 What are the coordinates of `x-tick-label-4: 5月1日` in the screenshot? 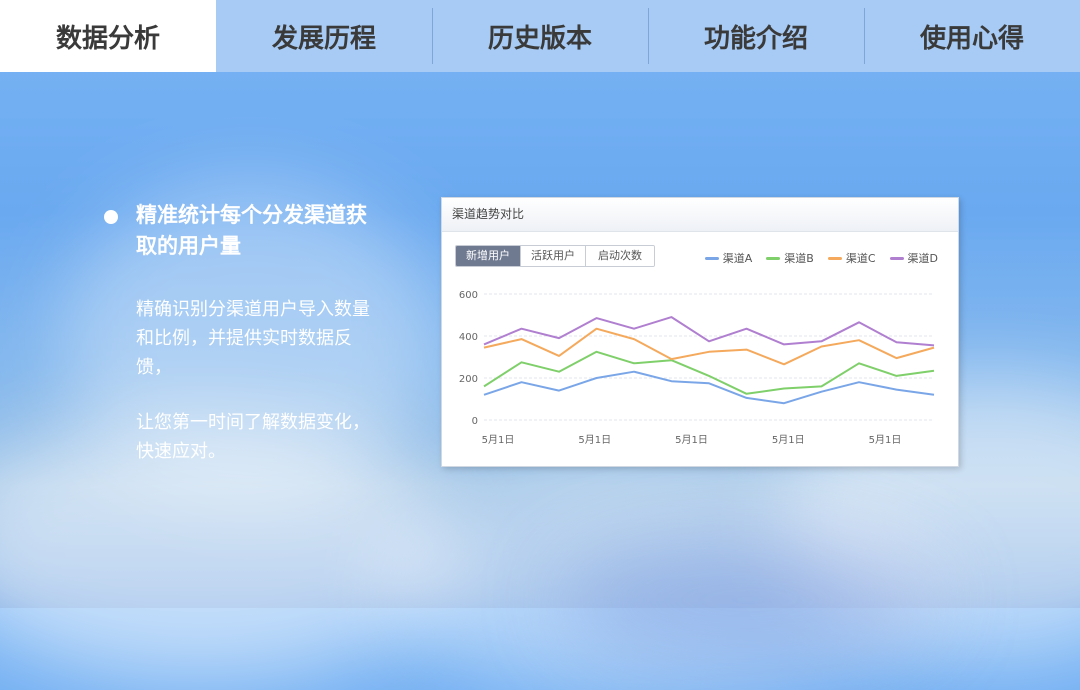 It's located at (885, 440).